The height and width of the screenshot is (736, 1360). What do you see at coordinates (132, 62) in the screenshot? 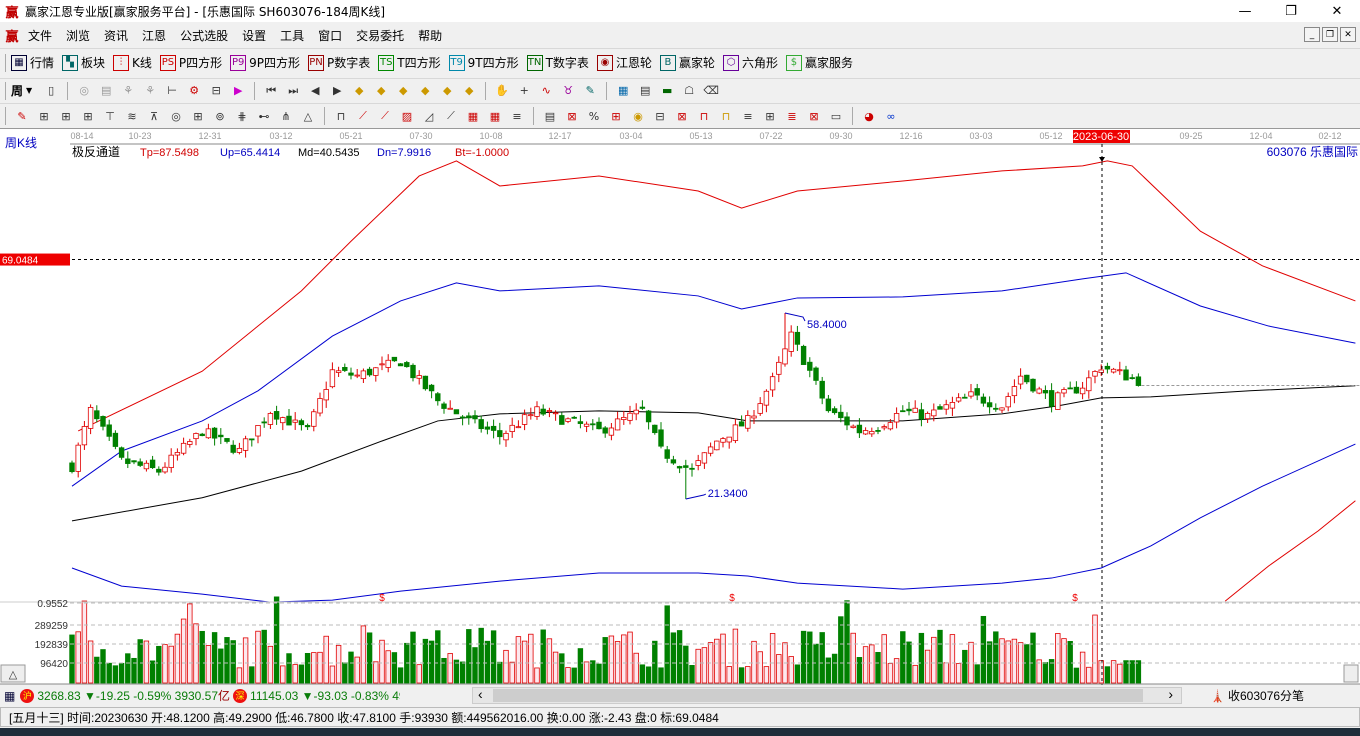
I see `toolbar-button-2: ⫶ K线` at bounding box center [132, 62].